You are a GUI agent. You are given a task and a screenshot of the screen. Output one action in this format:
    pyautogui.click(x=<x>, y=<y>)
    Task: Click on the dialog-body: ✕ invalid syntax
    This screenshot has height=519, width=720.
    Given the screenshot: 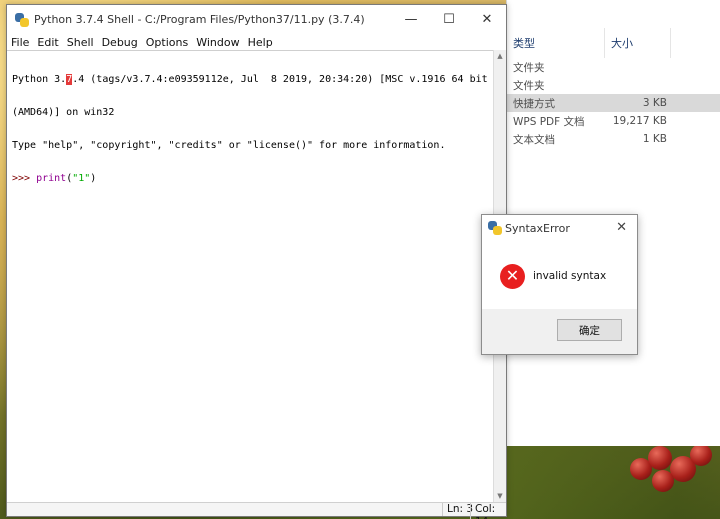 What is the action you would take?
    pyautogui.click(x=559, y=276)
    